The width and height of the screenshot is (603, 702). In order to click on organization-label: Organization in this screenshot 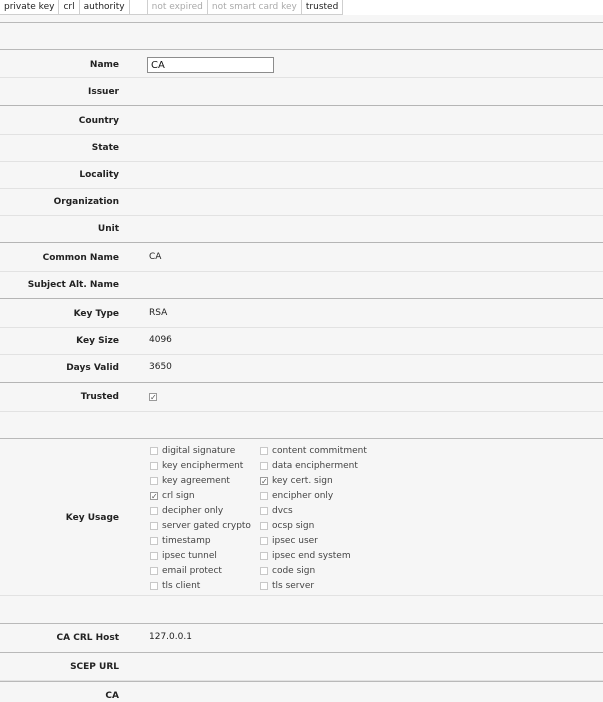, I will do `click(86, 202)`.